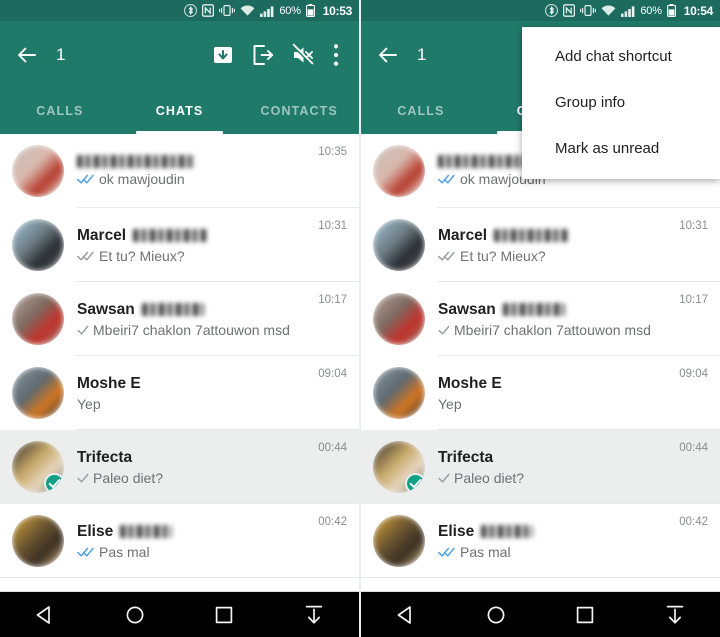  Describe the element at coordinates (554, 236) in the screenshot. I see `chat-name-line: Marcel` at that location.